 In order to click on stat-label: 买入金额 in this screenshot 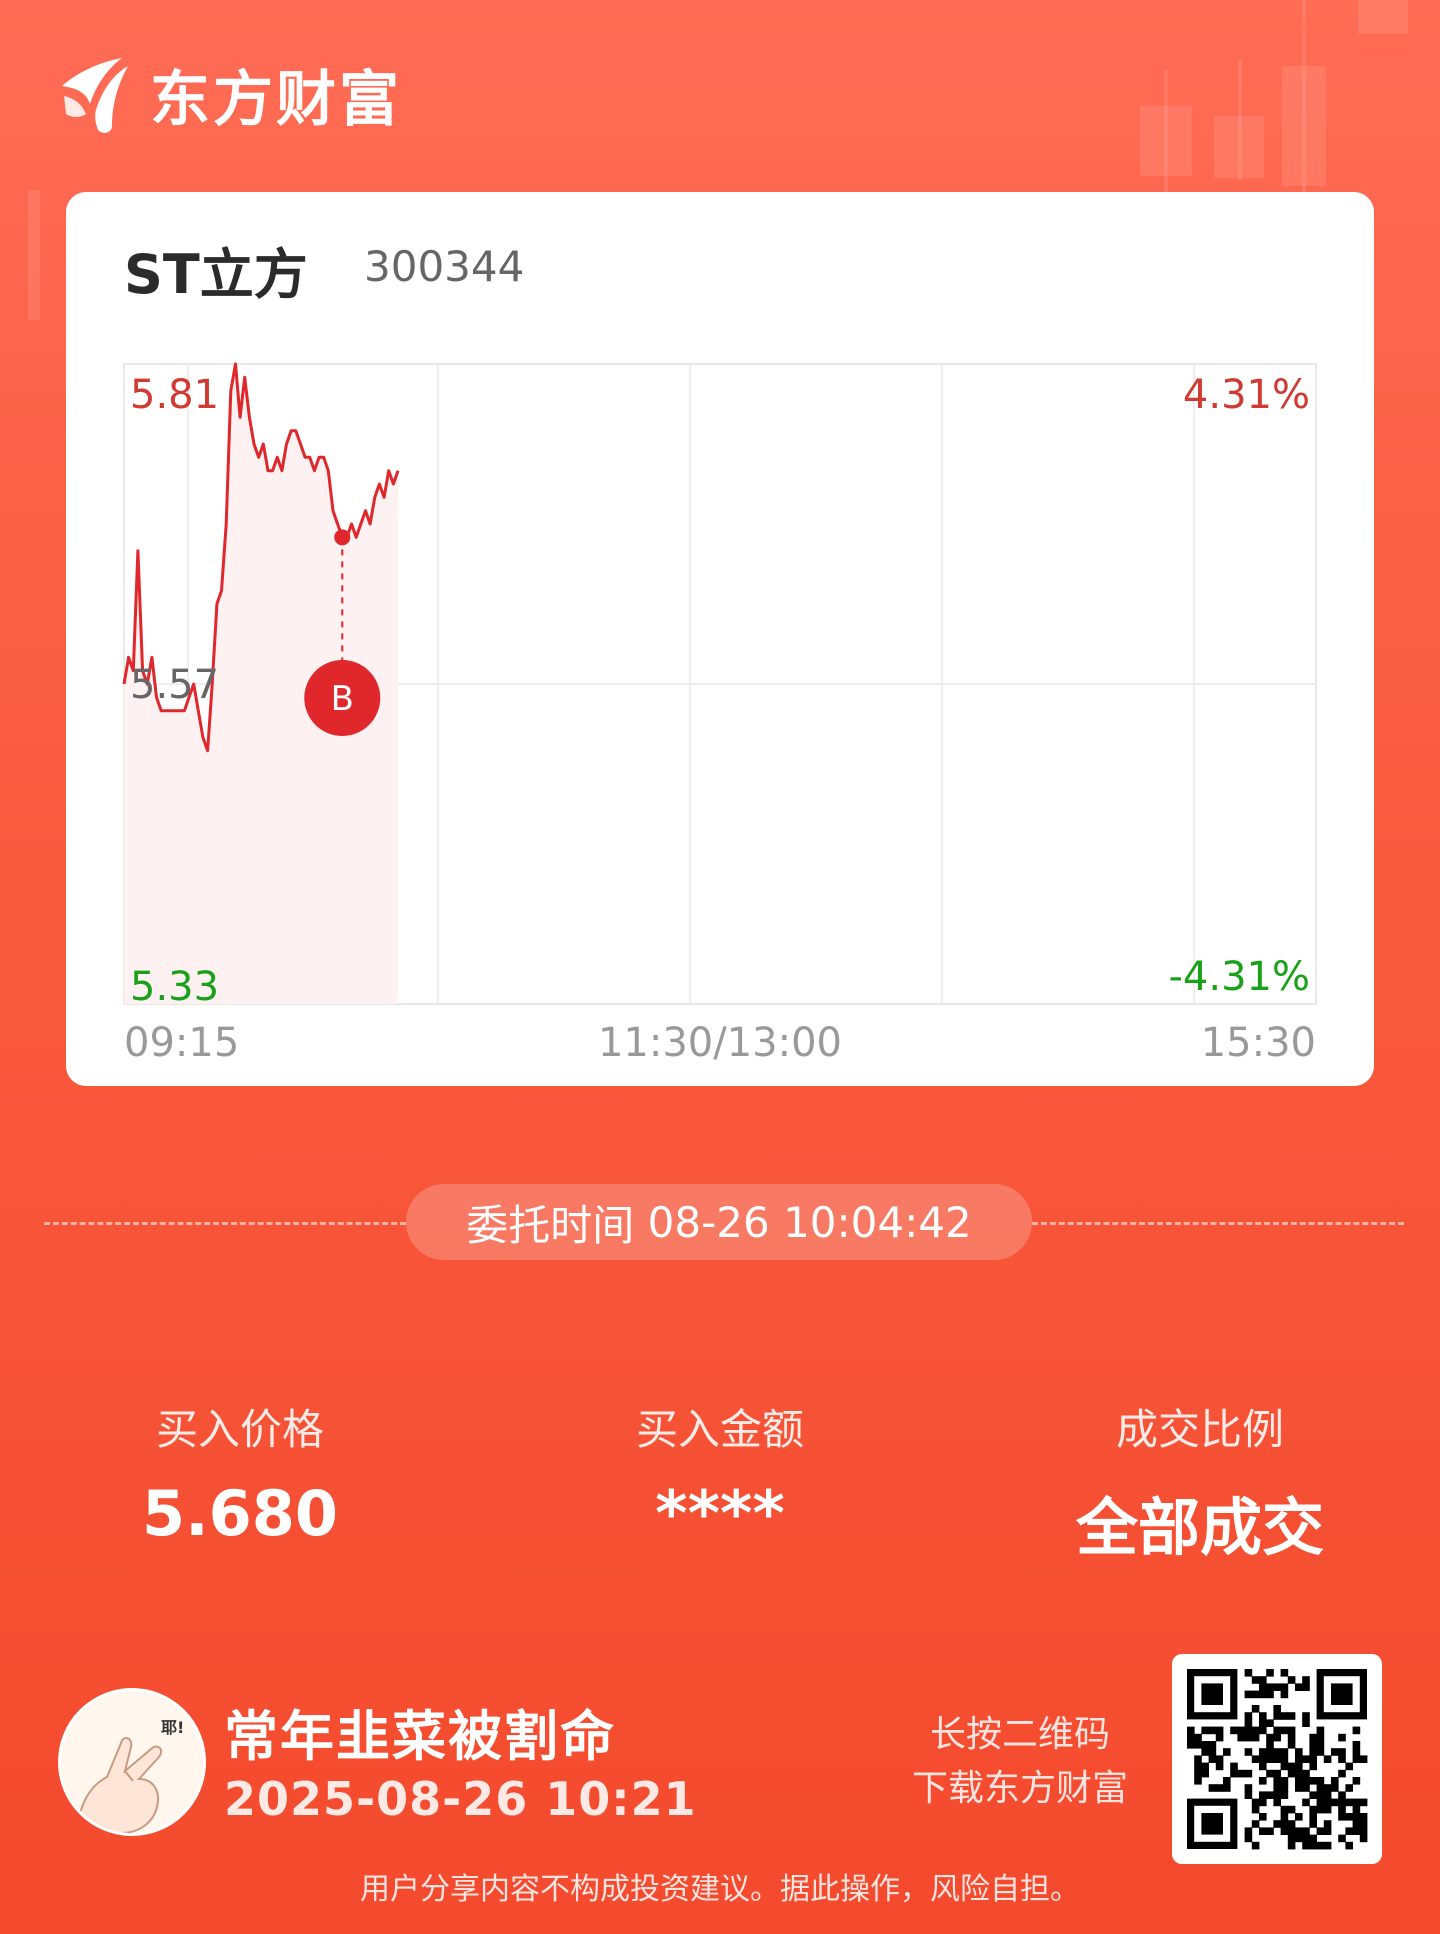, I will do `click(719, 1429)`.